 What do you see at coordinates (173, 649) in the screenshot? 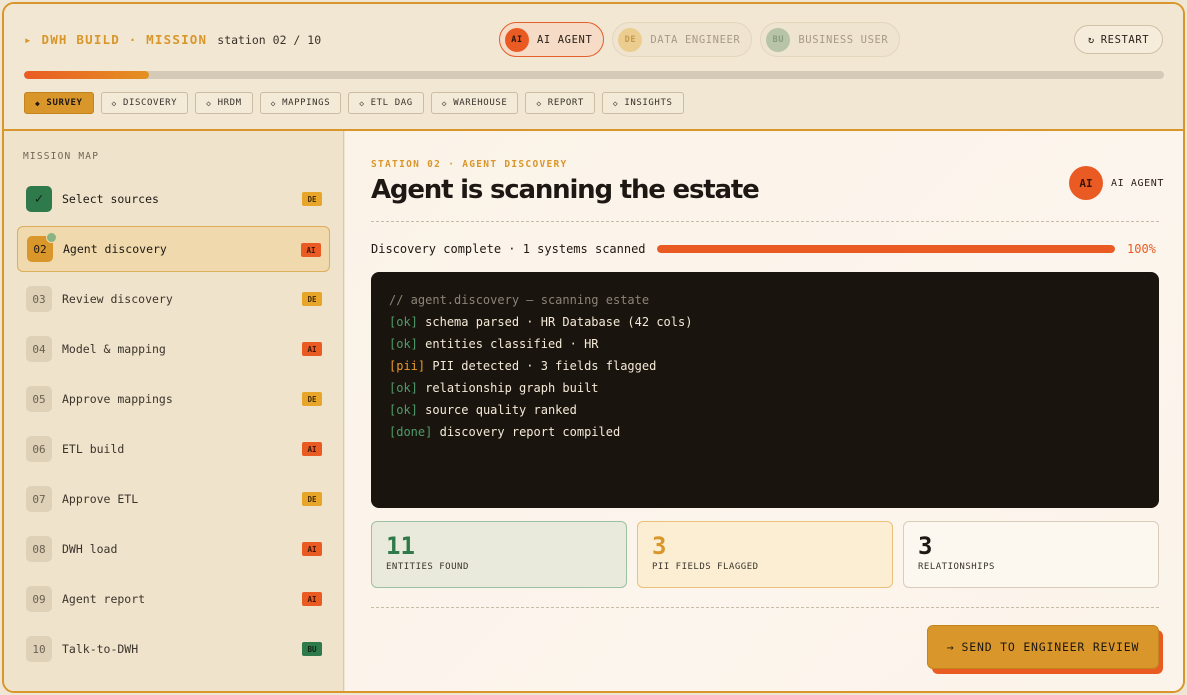
I see `mission-item-talk-to-dwh: 10 Talk-to-DWH BU` at bounding box center [173, 649].